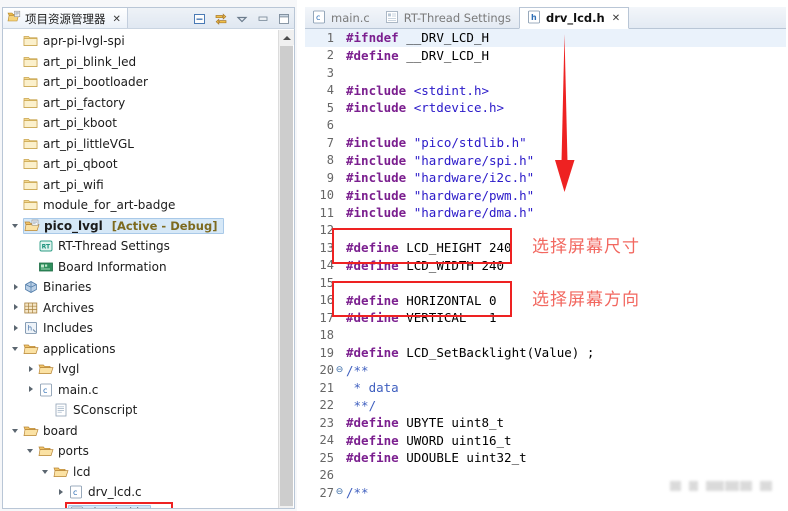 The image size is (788, 511). What do you see at coordinates (142, 62) in the screenshot?
I see `tree-item-art-pi-blink-led: art_pi_blink_led` at bounding box center [142, 62].